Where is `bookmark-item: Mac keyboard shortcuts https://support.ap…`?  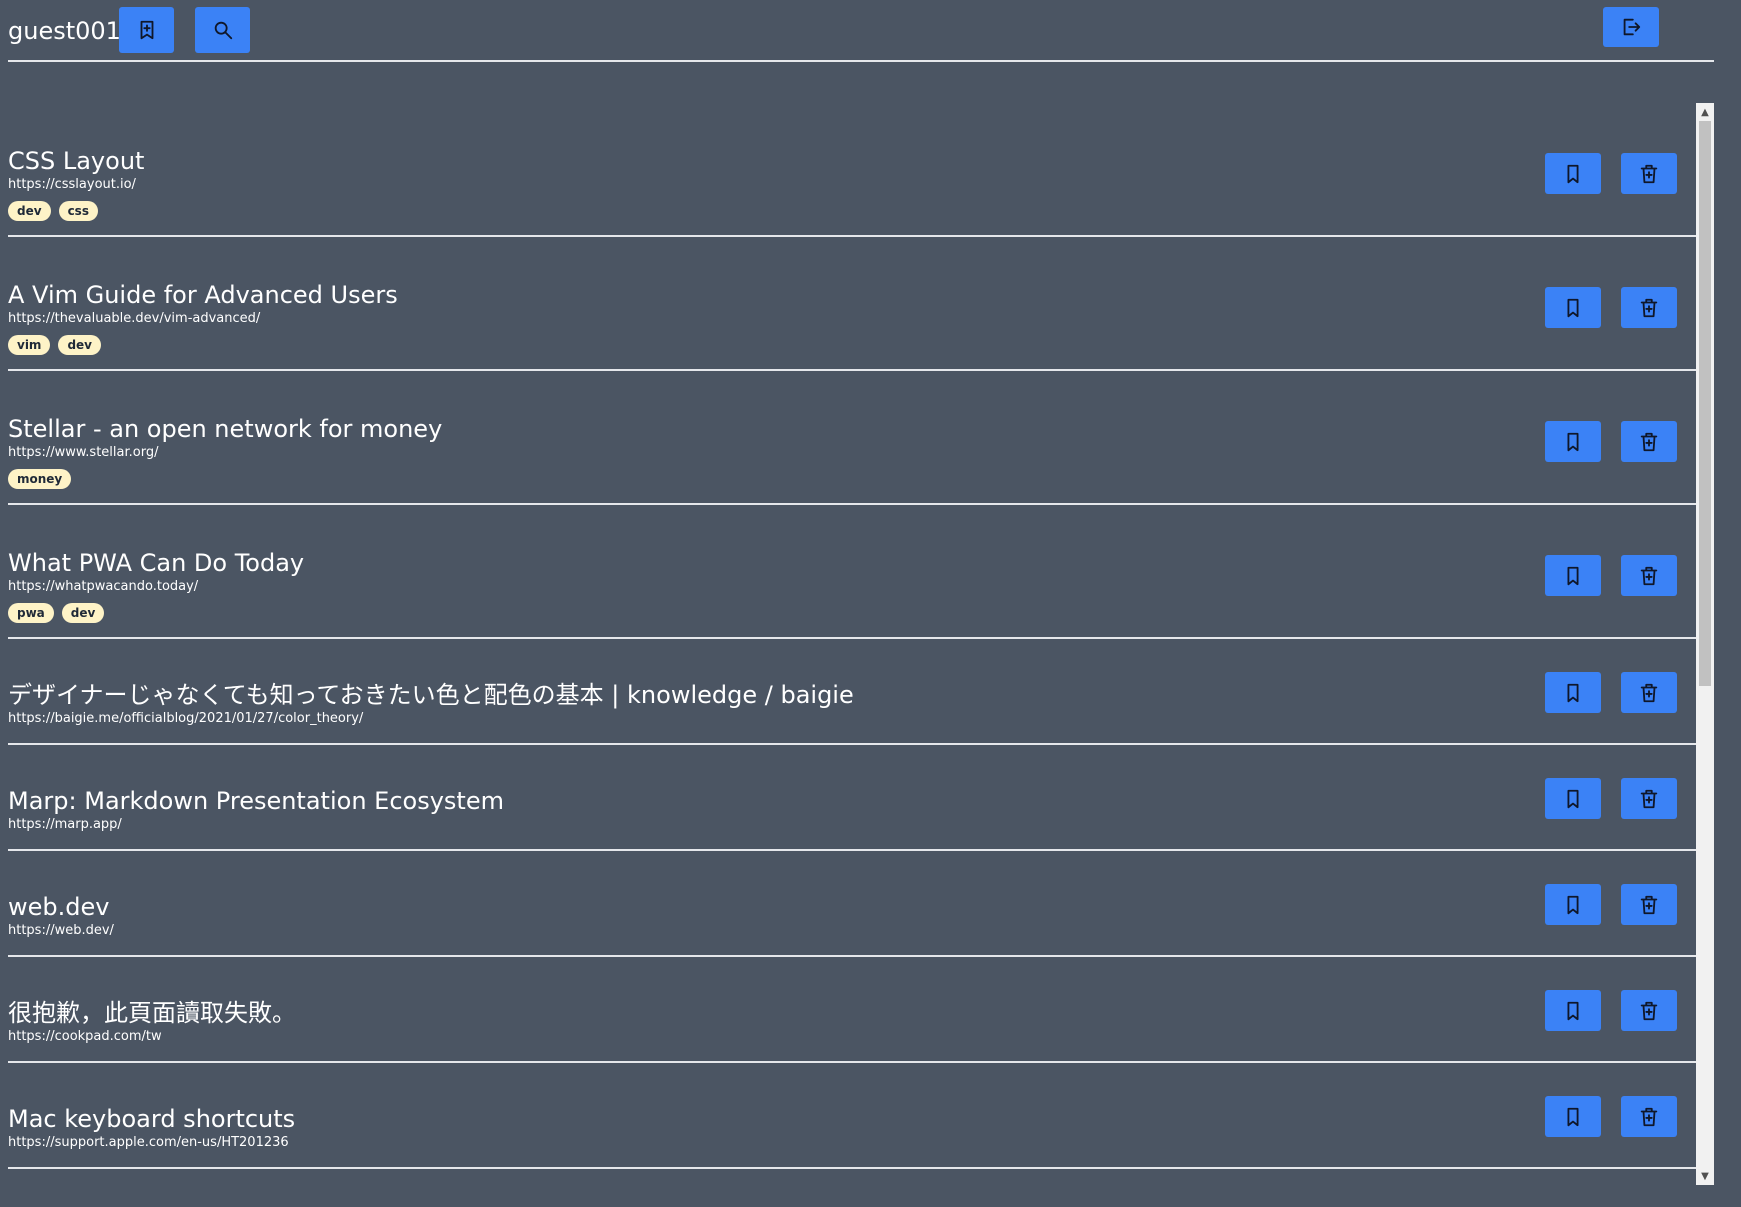 bookmark-item: Mac keyboard shortcuts https://support.ap… is located at coordinates (852, 1116).